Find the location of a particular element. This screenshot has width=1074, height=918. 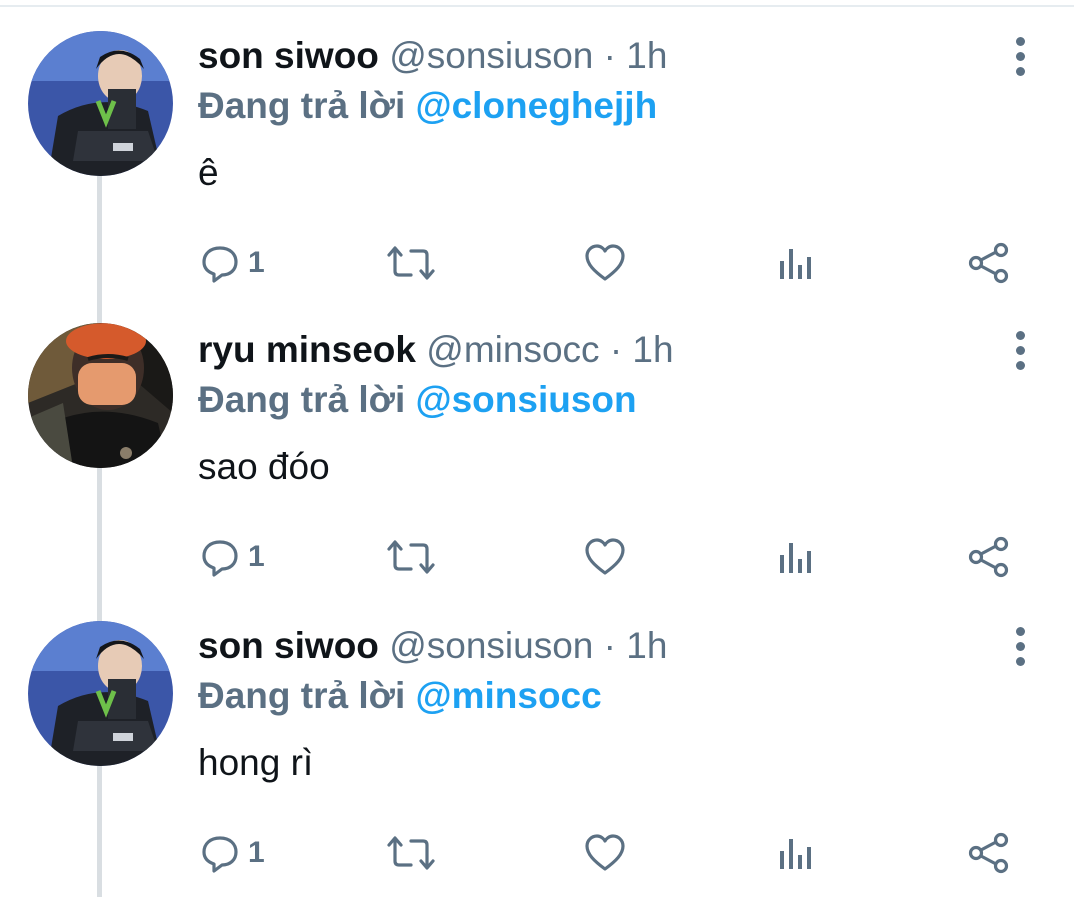

mention-link: @minsocc is located at coordinates (509, 695).